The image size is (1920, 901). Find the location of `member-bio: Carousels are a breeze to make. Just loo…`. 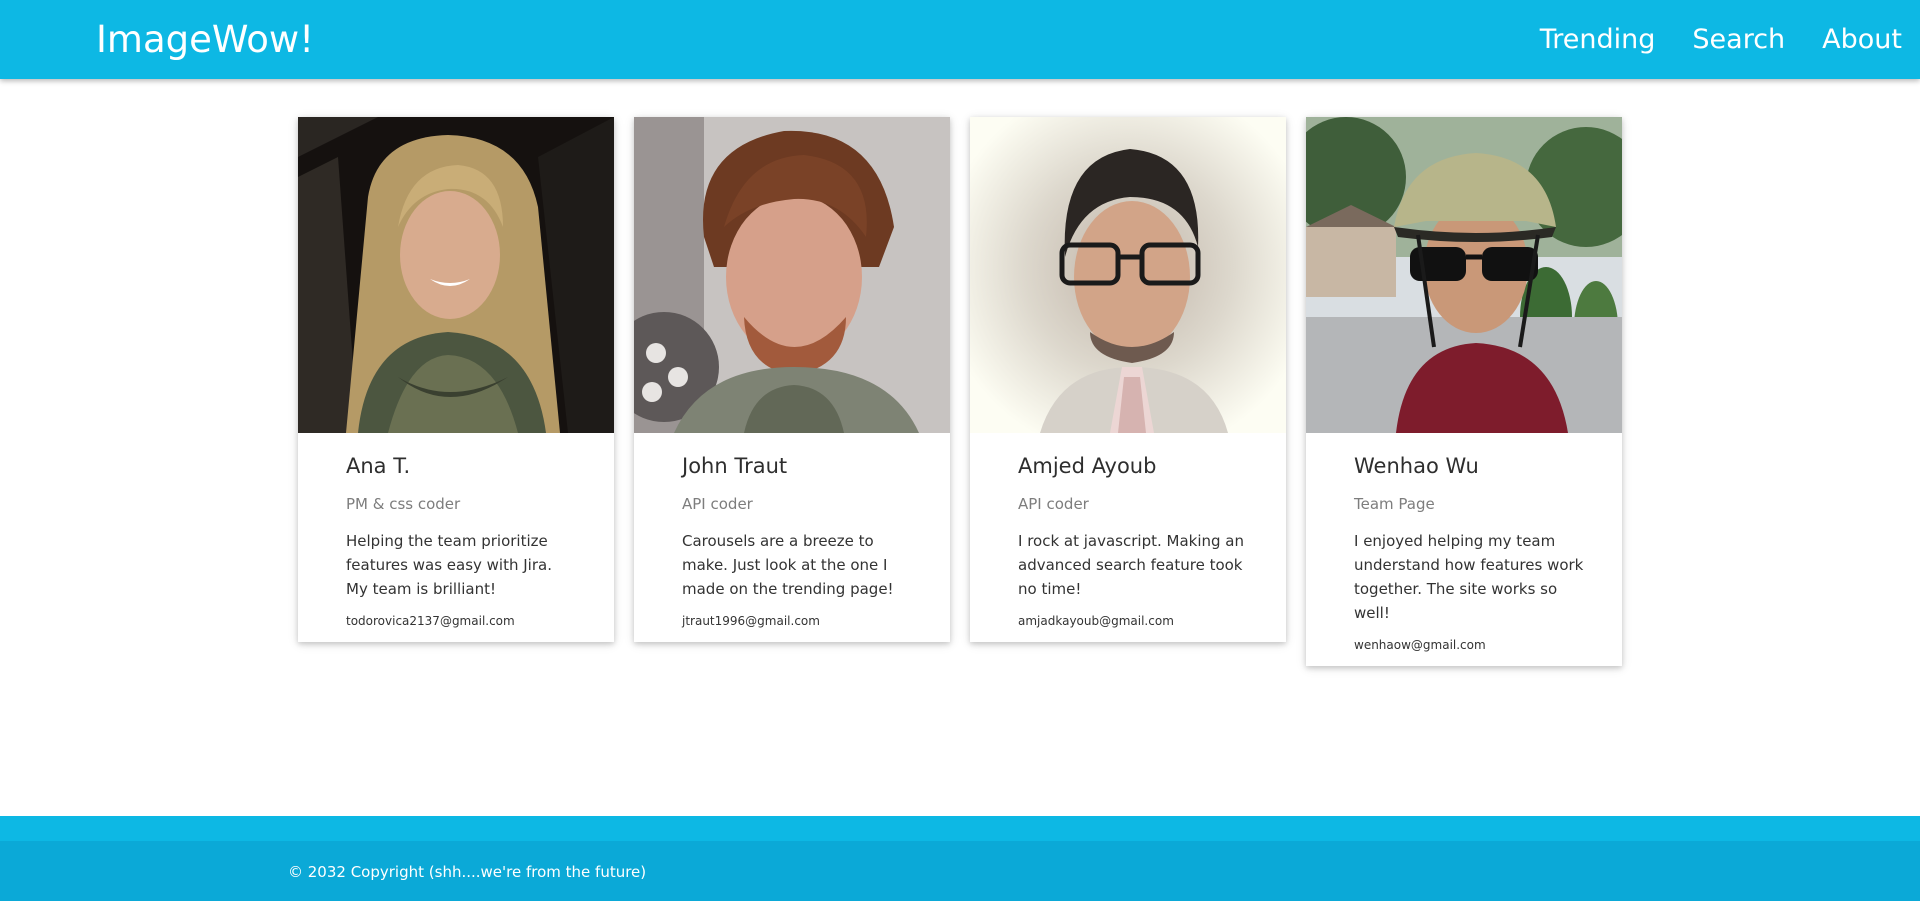

member-bio: Carousels are a breeze to make. Just loo… is located at coordinates (788, 565).